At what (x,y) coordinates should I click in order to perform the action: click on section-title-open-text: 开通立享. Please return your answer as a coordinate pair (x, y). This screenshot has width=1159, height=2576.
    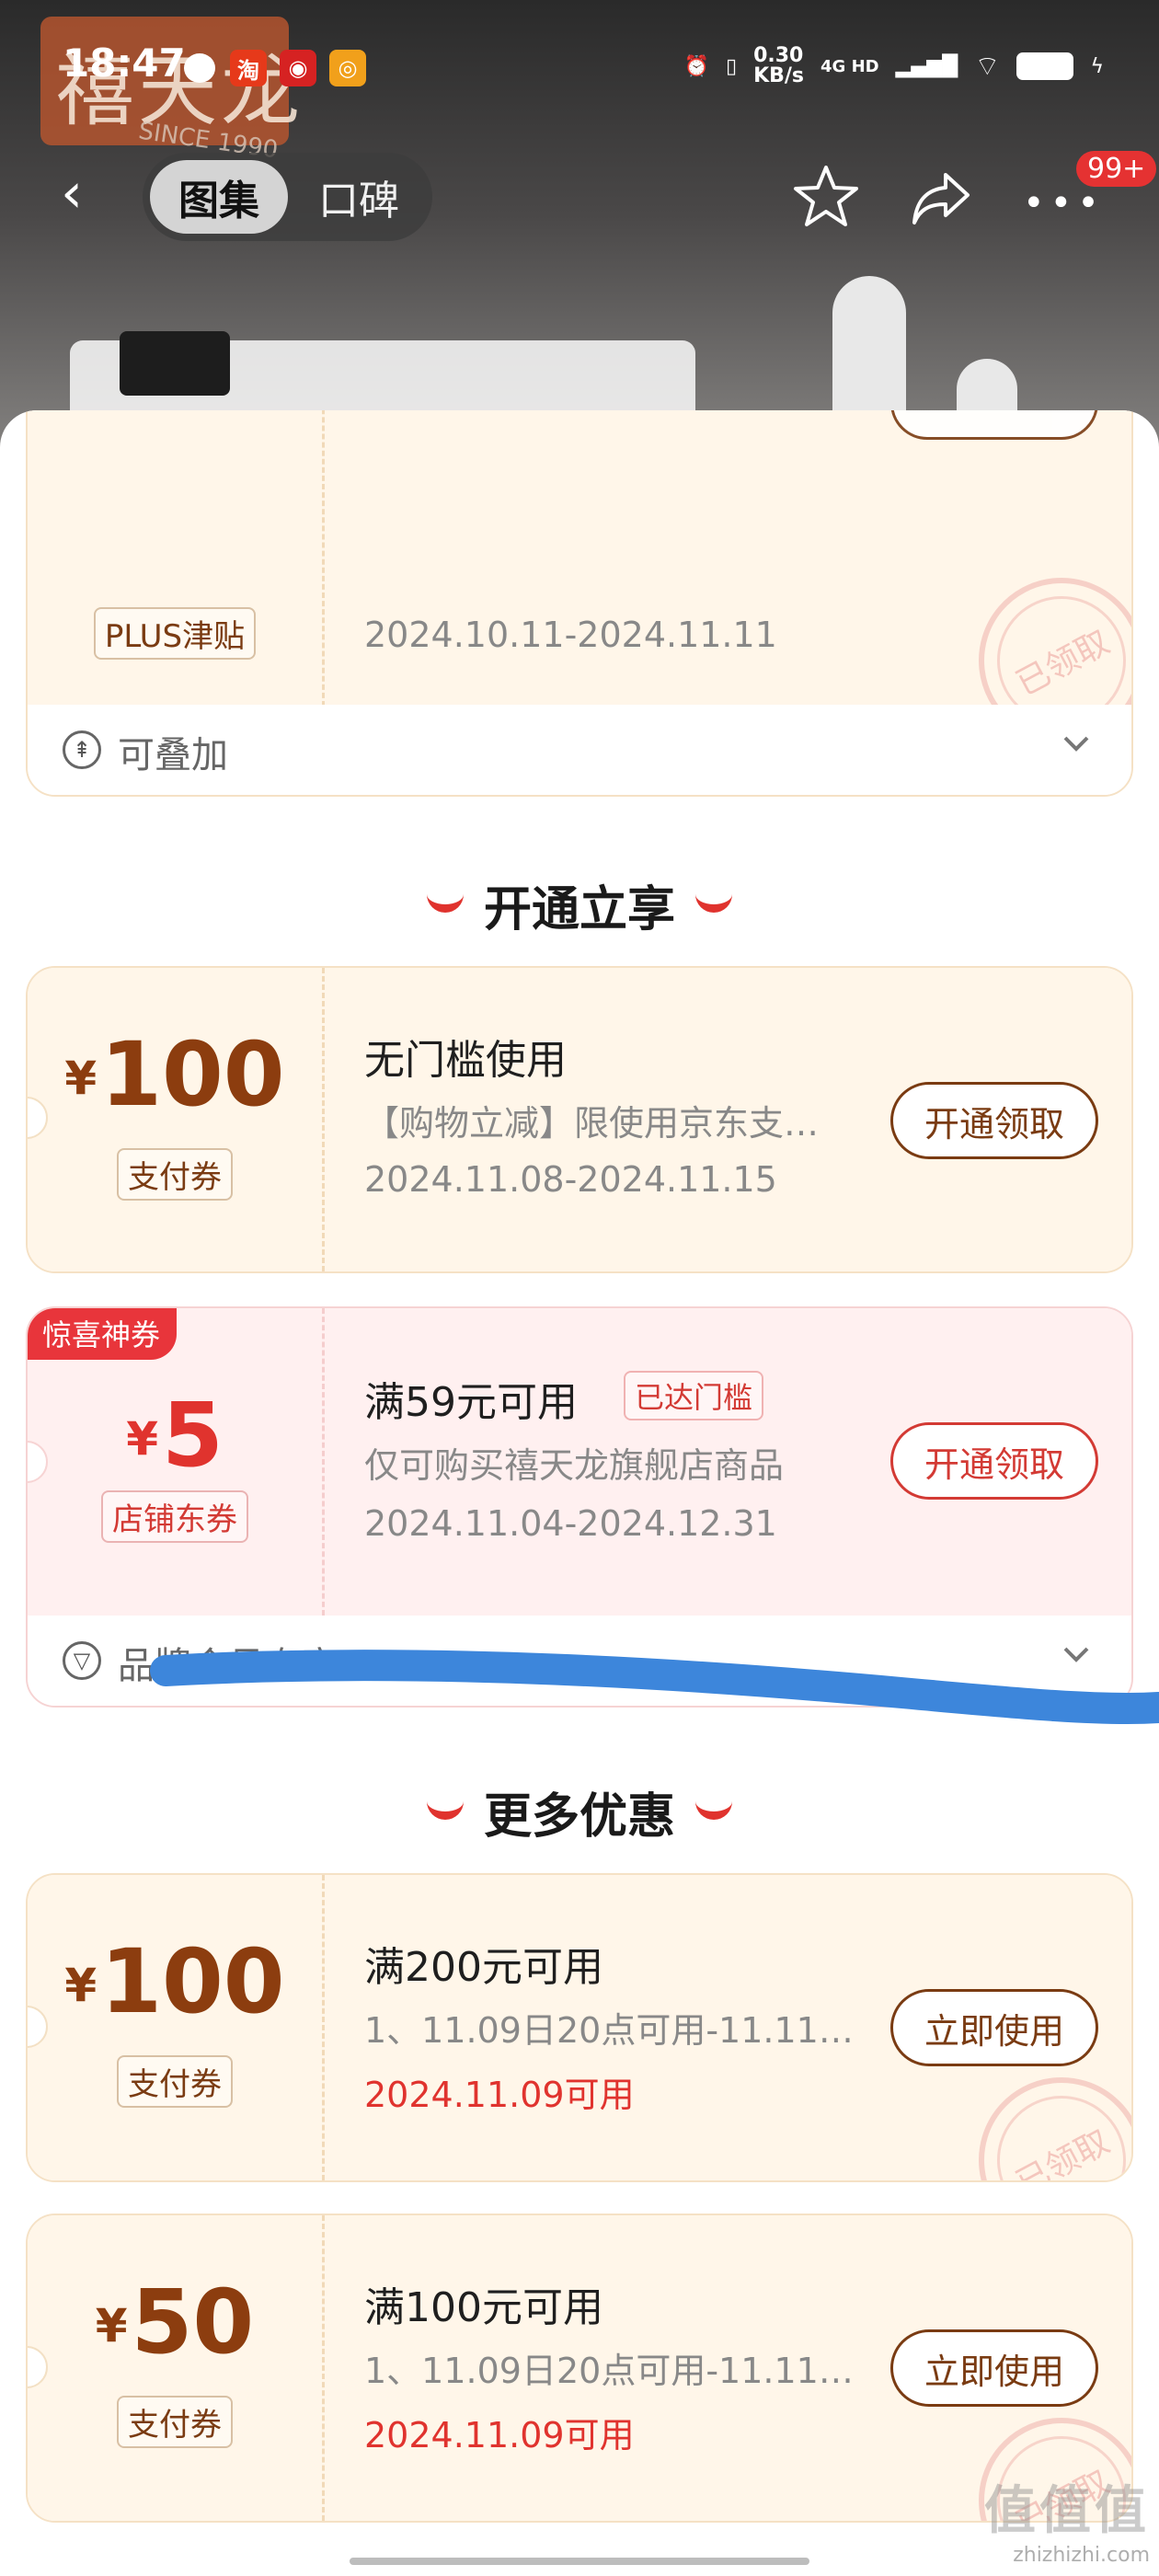
    Looking at the image, I should click on (579, 909).